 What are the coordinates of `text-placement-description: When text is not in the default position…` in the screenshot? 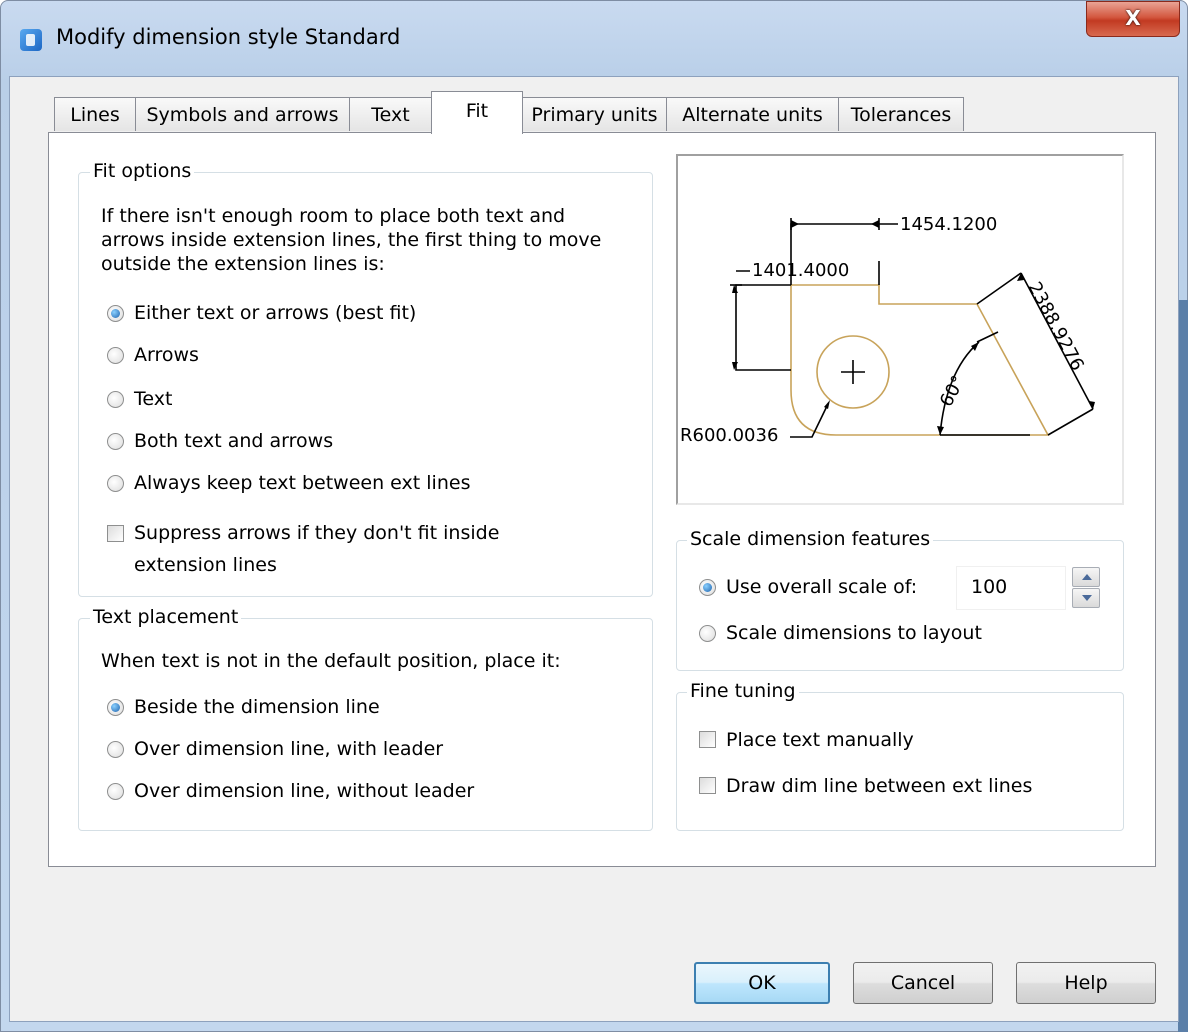 It's located at (331, 661).